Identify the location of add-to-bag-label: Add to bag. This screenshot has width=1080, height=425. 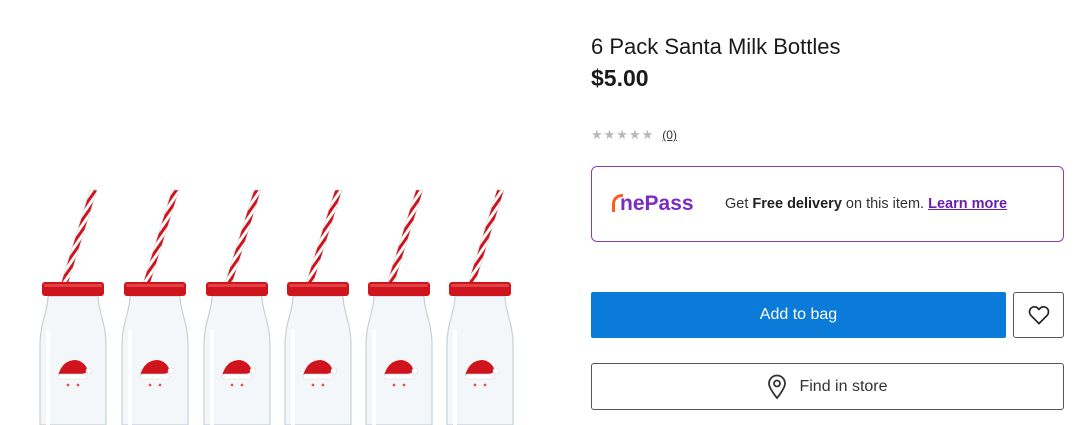
(798, 314).